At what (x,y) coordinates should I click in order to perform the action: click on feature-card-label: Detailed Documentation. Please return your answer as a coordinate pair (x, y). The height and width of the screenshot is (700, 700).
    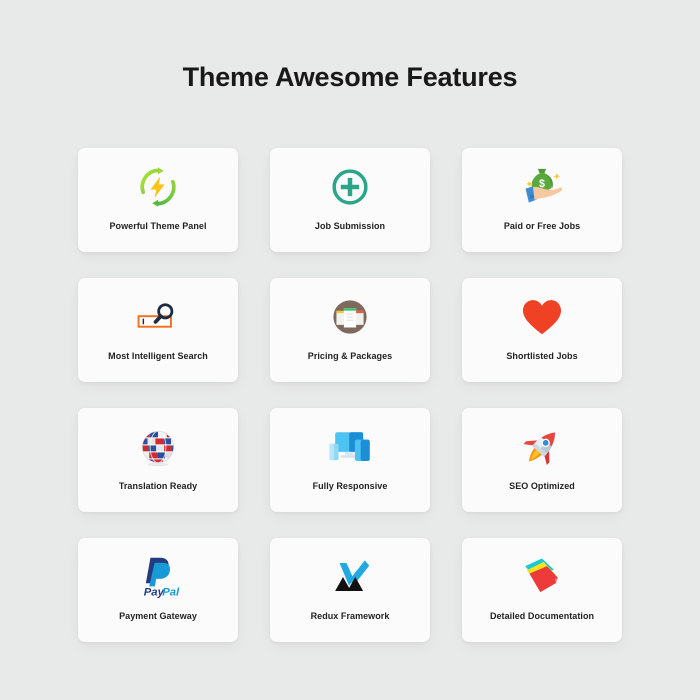
    Looking at the image, I should click on (542, 616).